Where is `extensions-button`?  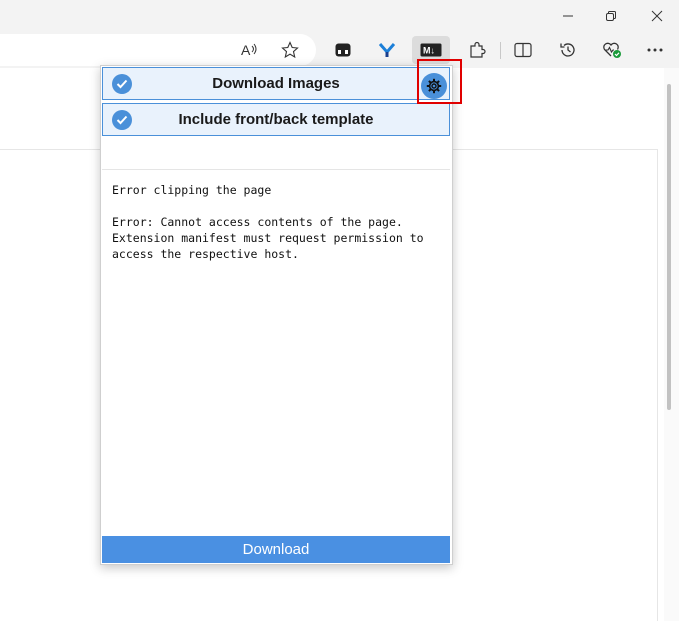 extensions-button is located at coordinates (477, 50).